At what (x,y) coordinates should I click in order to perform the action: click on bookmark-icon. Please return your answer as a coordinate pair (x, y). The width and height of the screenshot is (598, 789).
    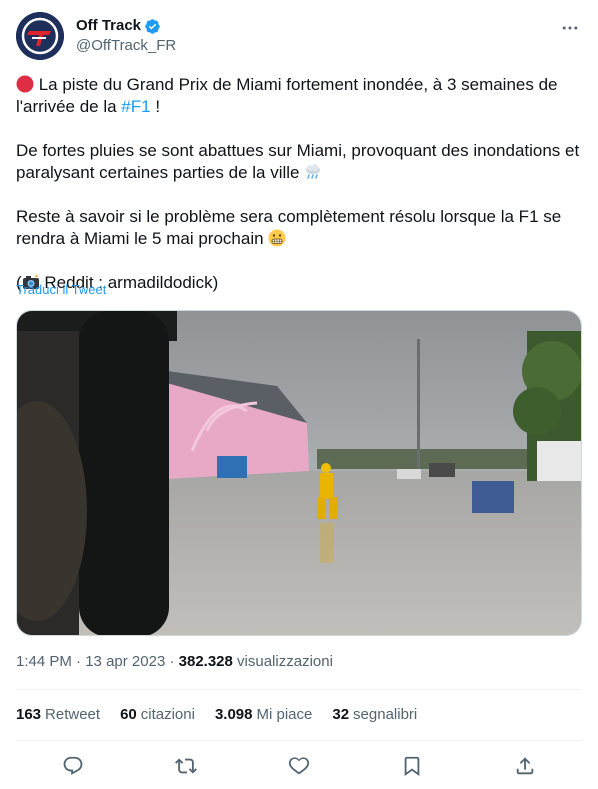
    Looking at the image, I should click on (412, 766).